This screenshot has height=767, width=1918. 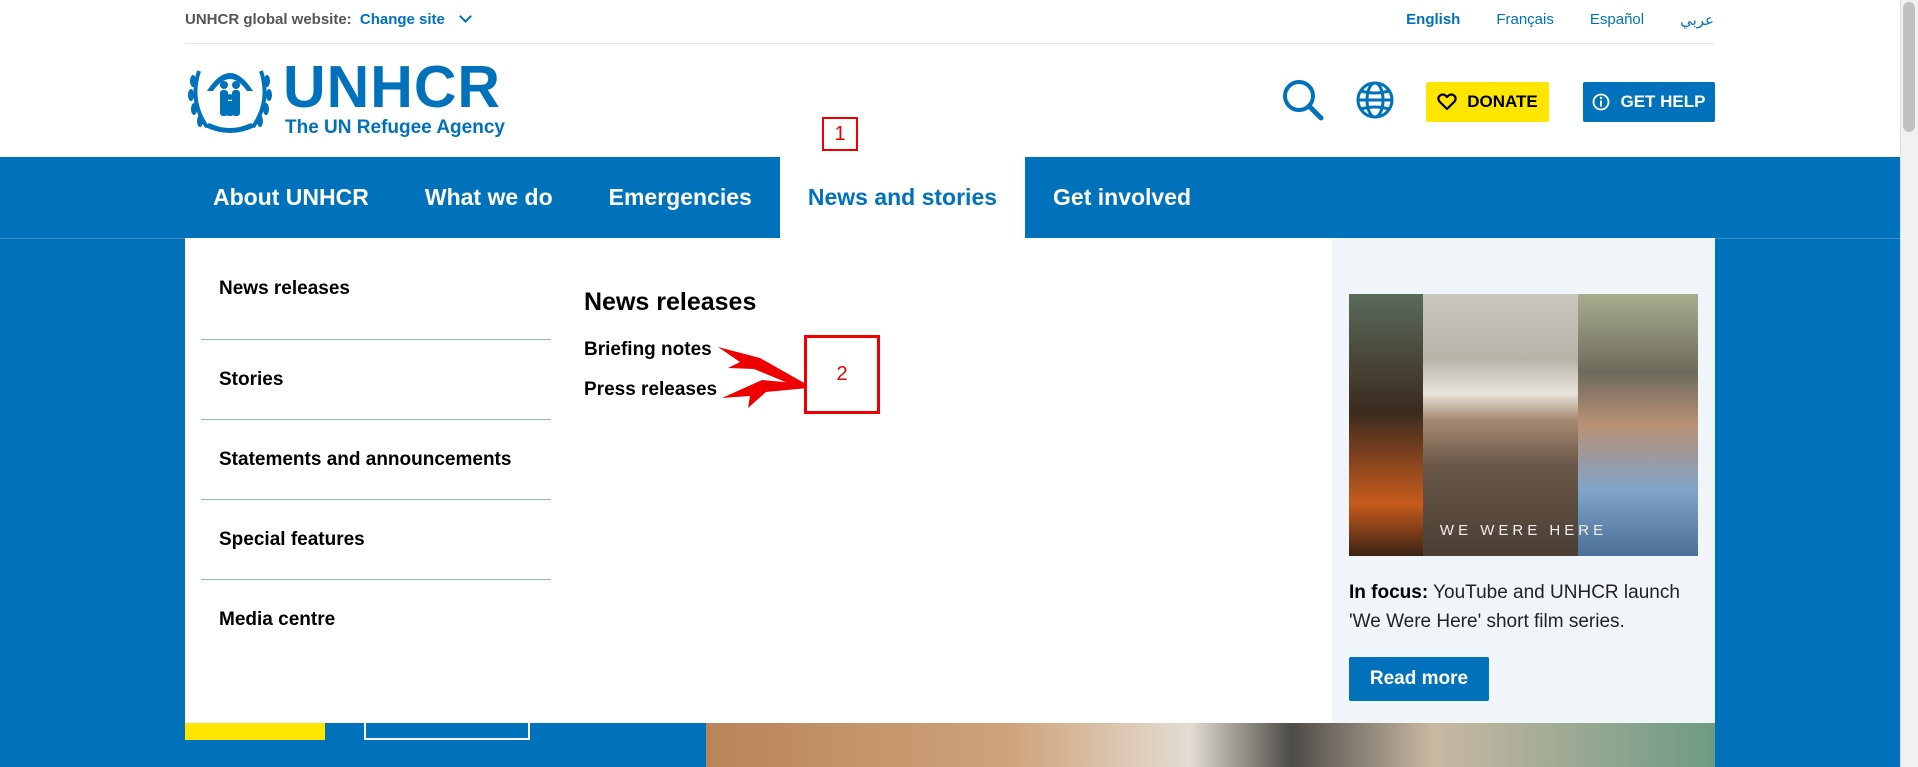 I want to click on menu-item-media-centre: Media centre, so click(x=376, y=620).